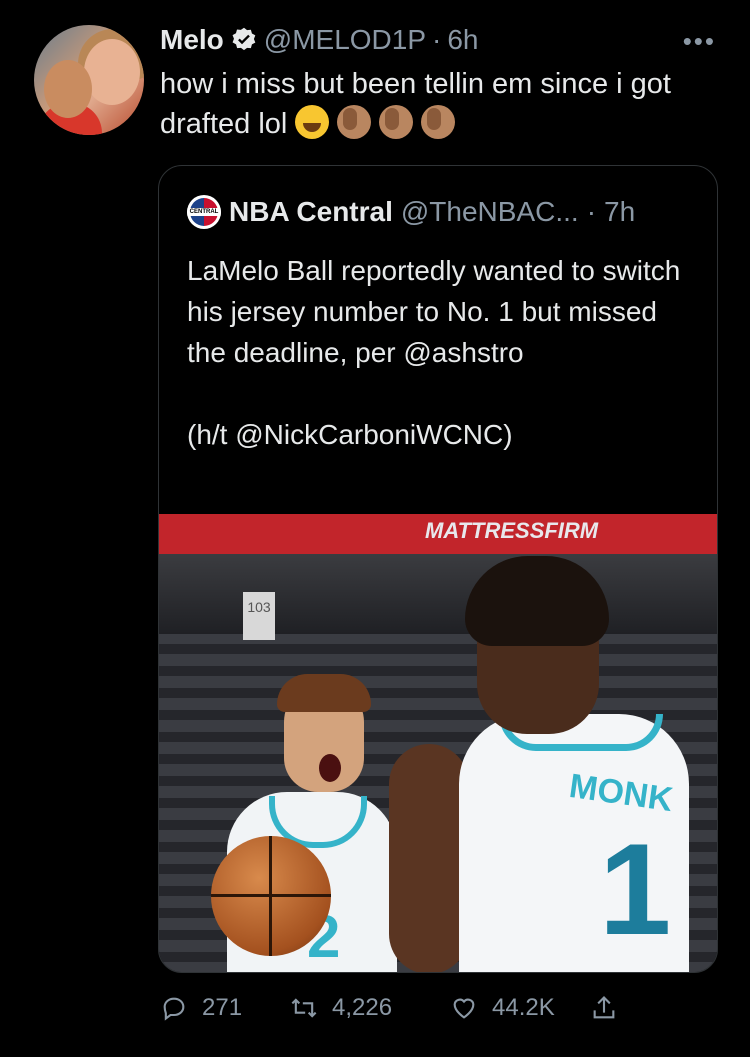 The height and width of the screenshot is (1057, 750). I want to click on tweet-actions: 271 4,226 44.2K, so click(420, 1008).